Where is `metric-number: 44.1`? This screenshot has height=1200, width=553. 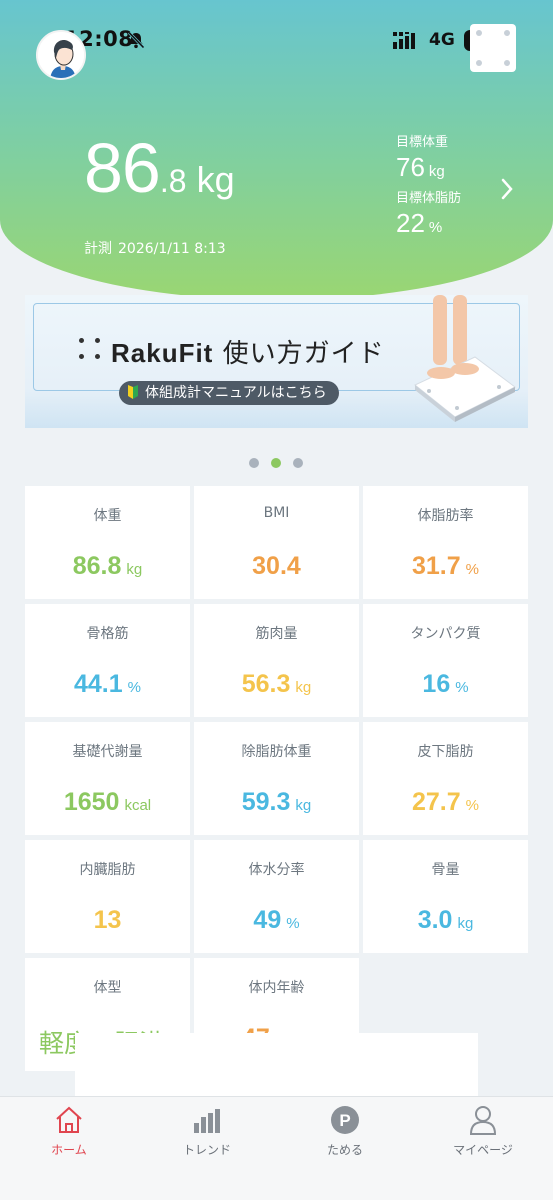 metric-number: 44.1 is located at coordinates (98, 684).